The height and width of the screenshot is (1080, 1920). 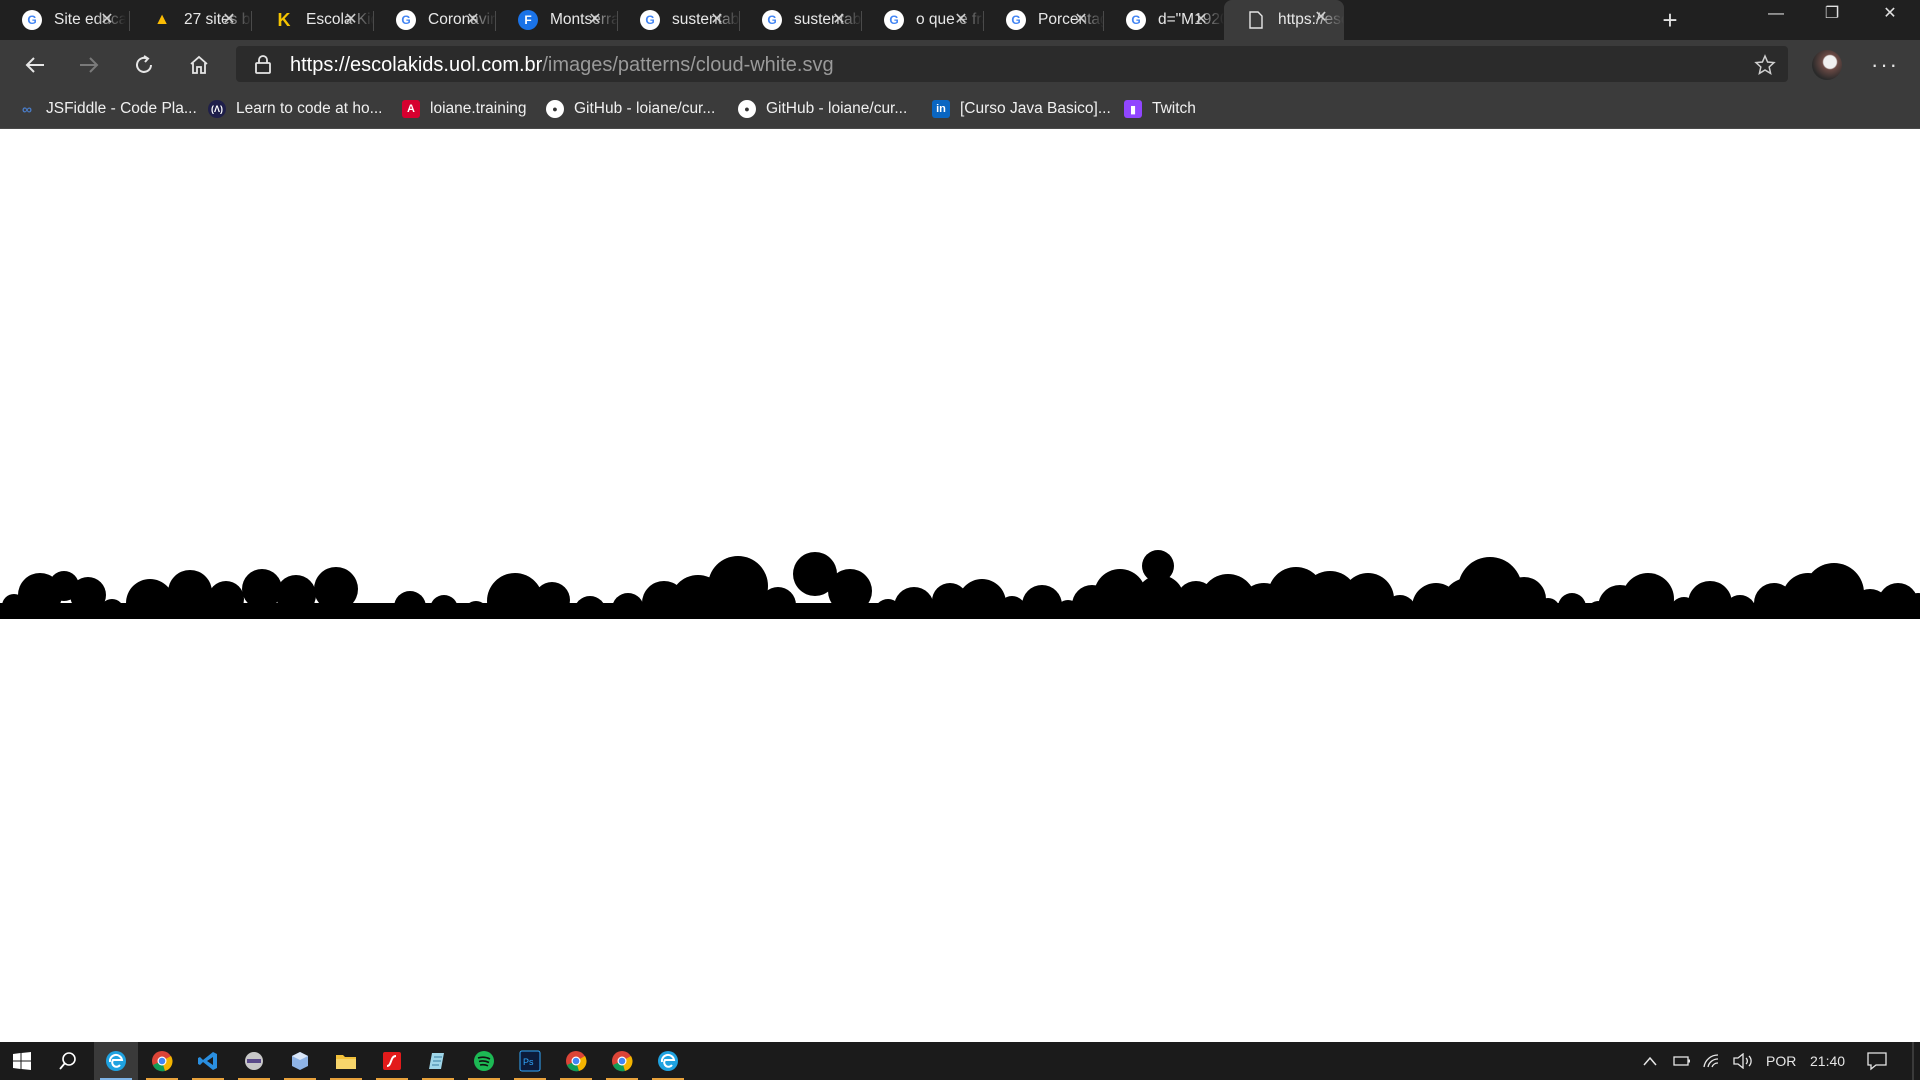 I want to click on tab-1: GSite educacional✕, so click(x=65, y=20).